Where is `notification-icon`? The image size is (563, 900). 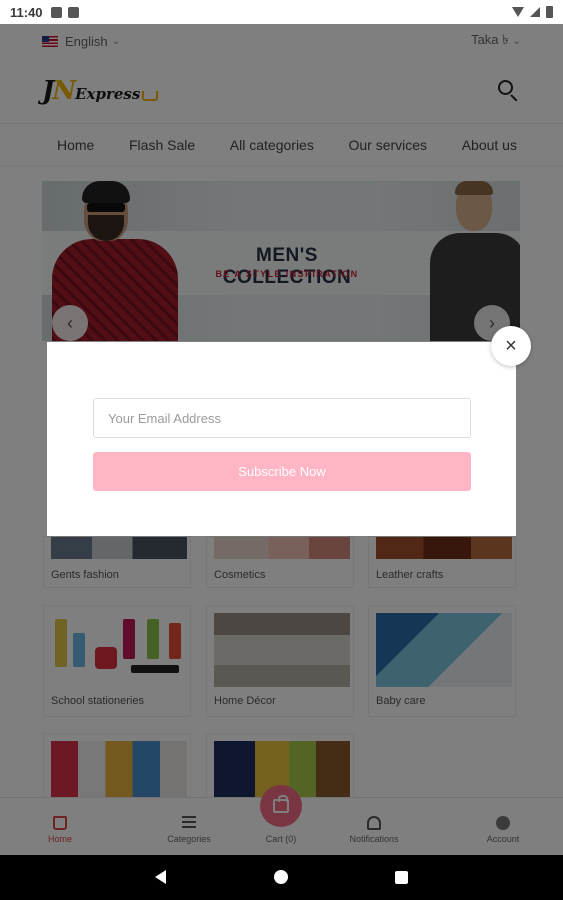 notification-icon is located at coordinates (56, 12).